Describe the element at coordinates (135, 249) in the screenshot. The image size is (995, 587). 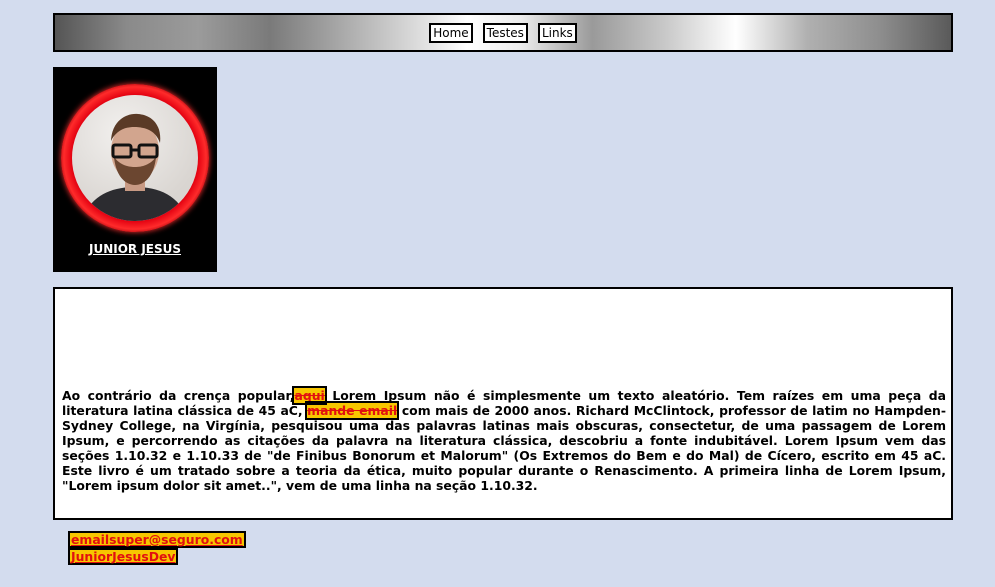
I see `profile-name-link: JUNIOR JESUS` at that location.